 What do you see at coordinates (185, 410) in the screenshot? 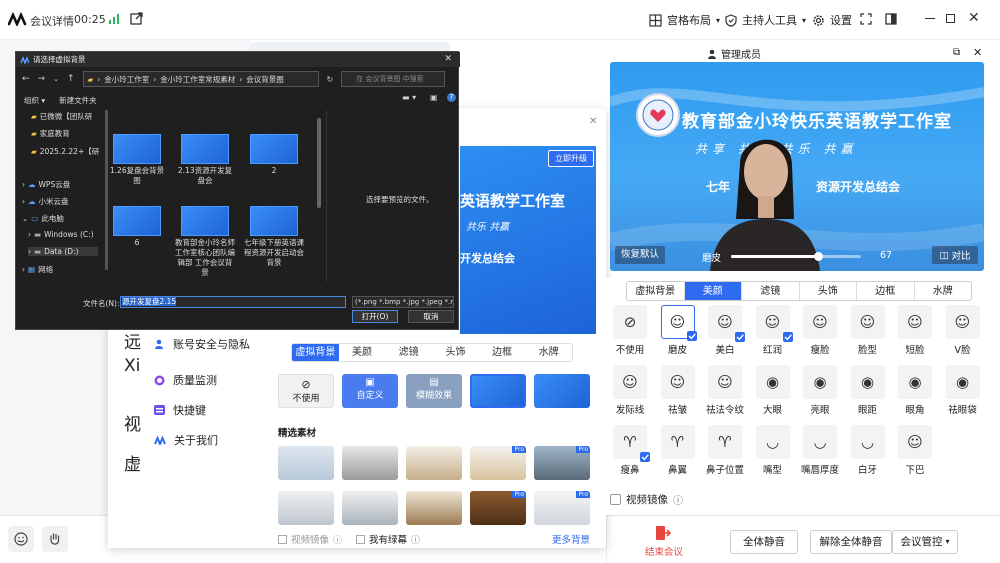
I see `nav-shortcuts: 快捷键` at bounding box center [185, 410].